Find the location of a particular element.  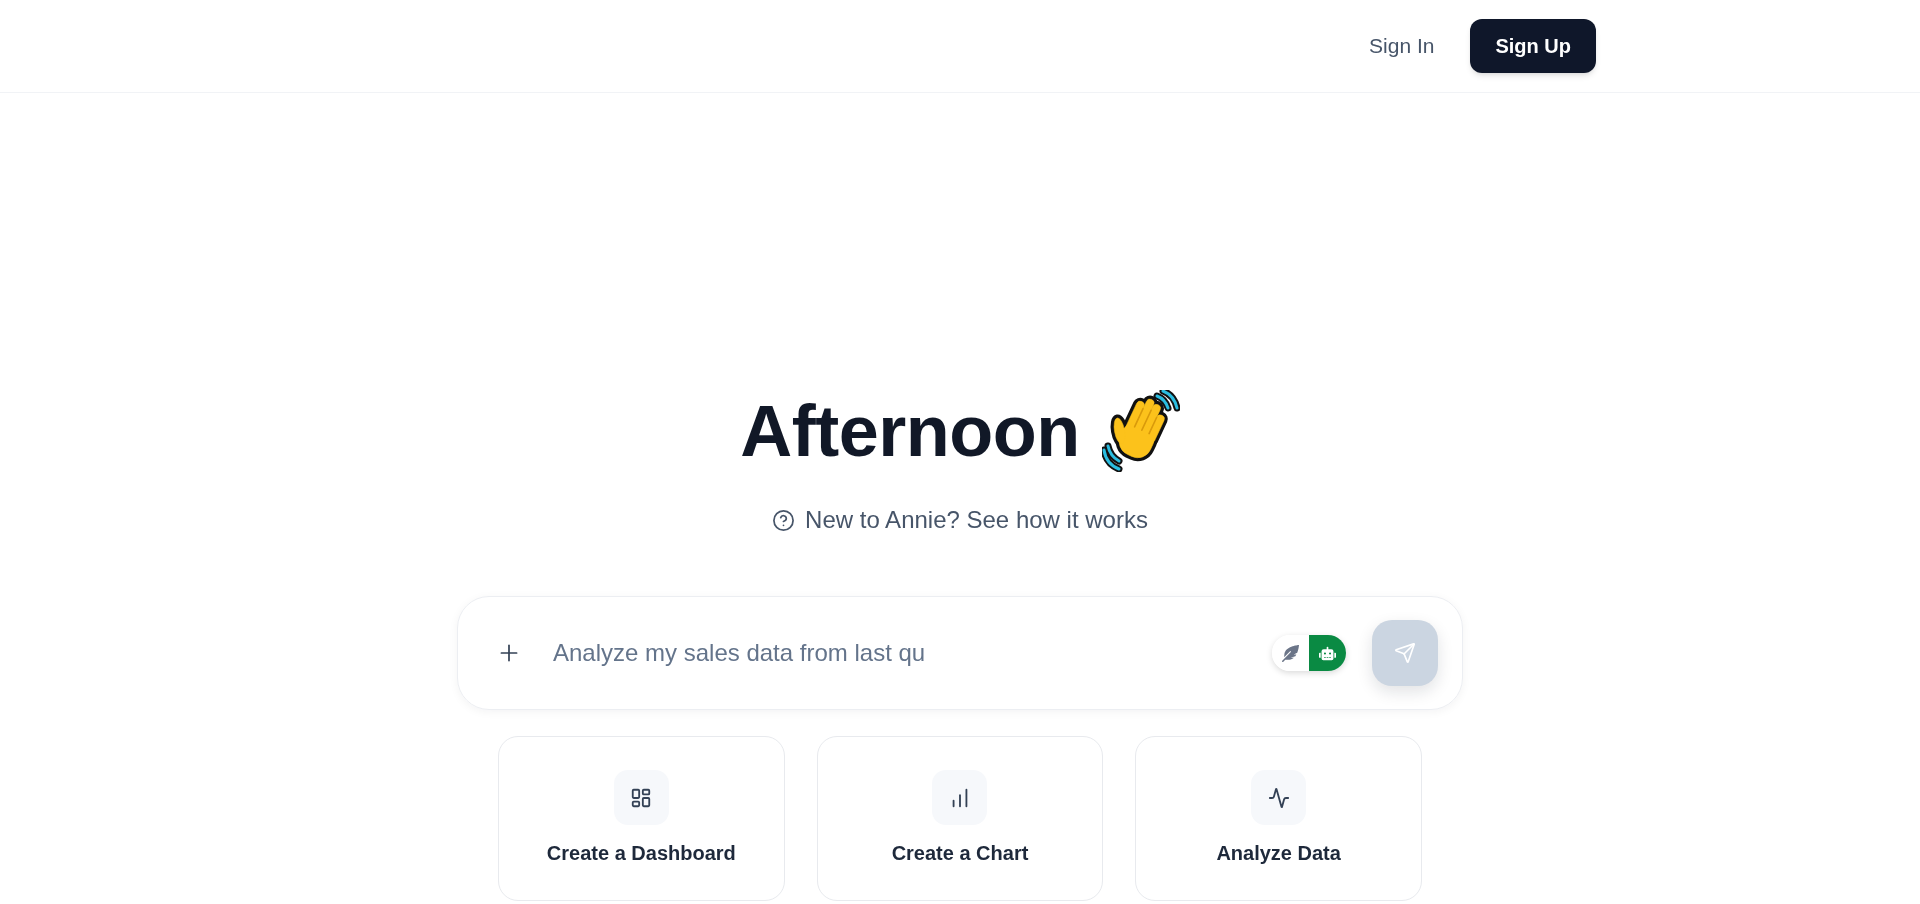

feather-icon is located at coordinates (1290, 653).